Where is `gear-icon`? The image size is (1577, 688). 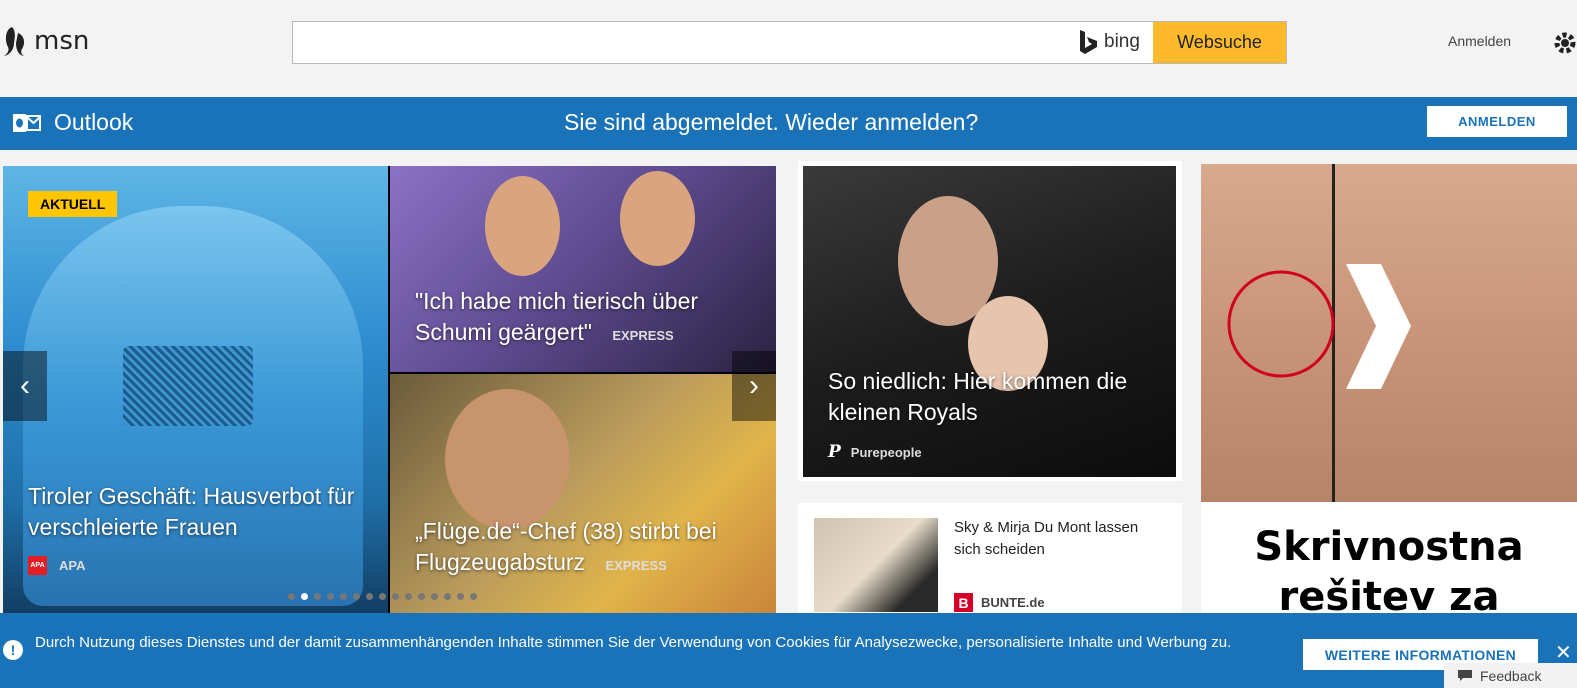
gear-icon is located at coordinates (1564, 43).